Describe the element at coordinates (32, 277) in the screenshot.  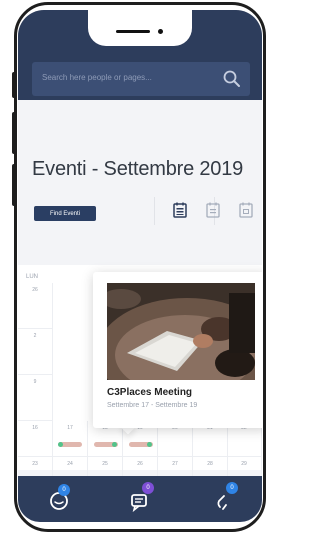
I see `day-of-week-header: LUN` at that location.